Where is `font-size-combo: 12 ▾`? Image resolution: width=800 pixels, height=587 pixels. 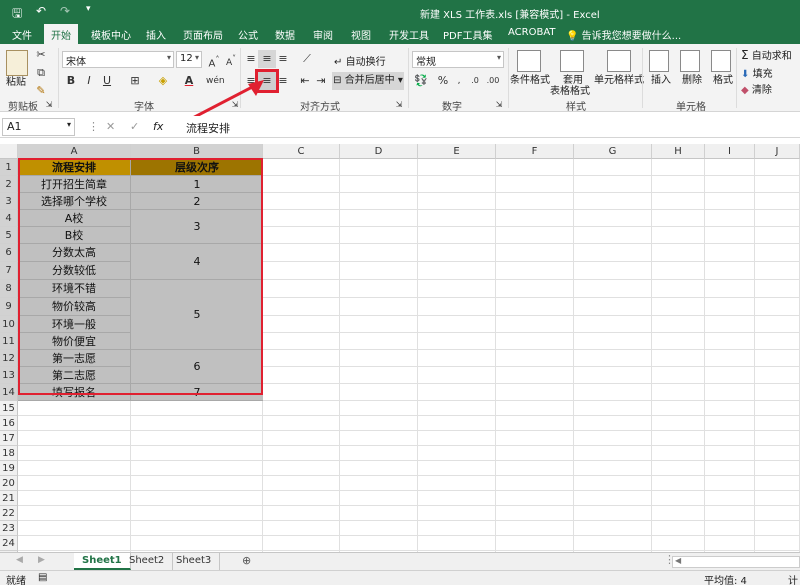
font-size-combo: 12 ▾ is located at coordinates (189, 59).